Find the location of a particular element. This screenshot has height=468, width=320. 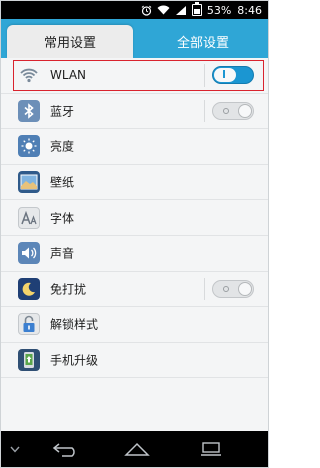

settings-item-label: 手机升级 is located at coordinates (74, 360).